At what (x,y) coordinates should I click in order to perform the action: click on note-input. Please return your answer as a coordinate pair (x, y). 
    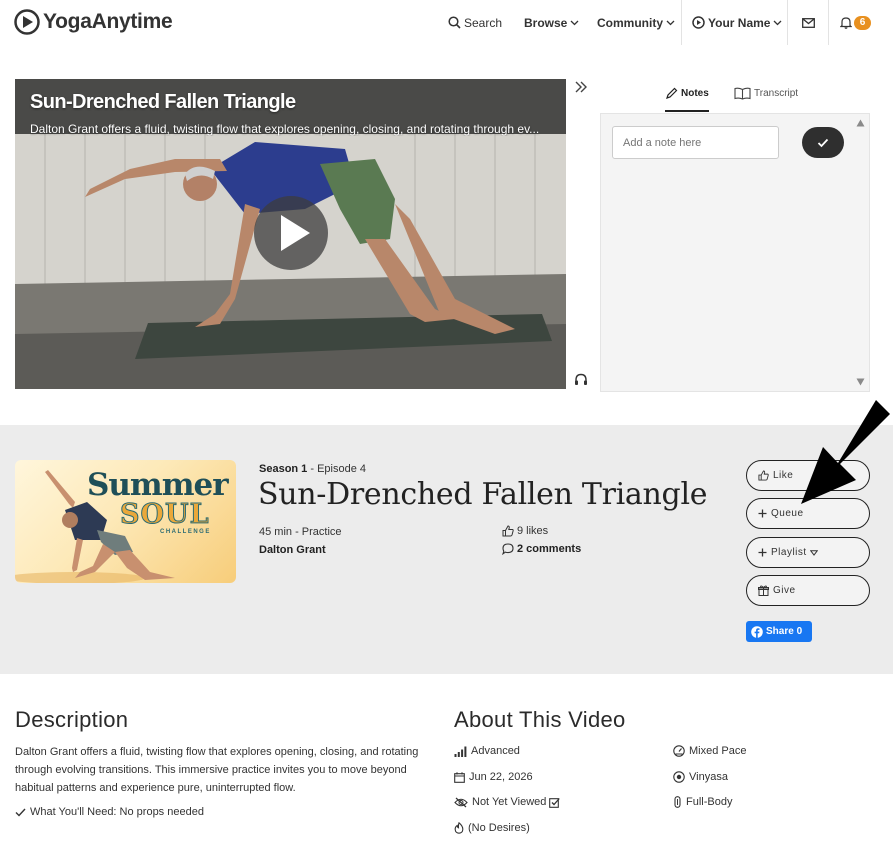
    Looking at the image, I should click on (695, 142).